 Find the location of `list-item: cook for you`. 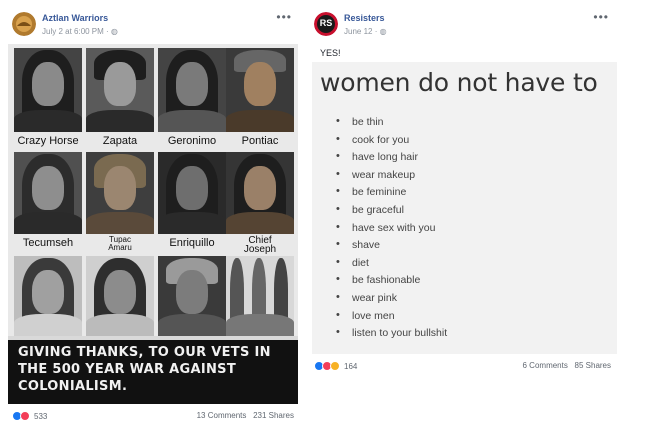

list-item: cook for you is located at coordinates (391, 142).